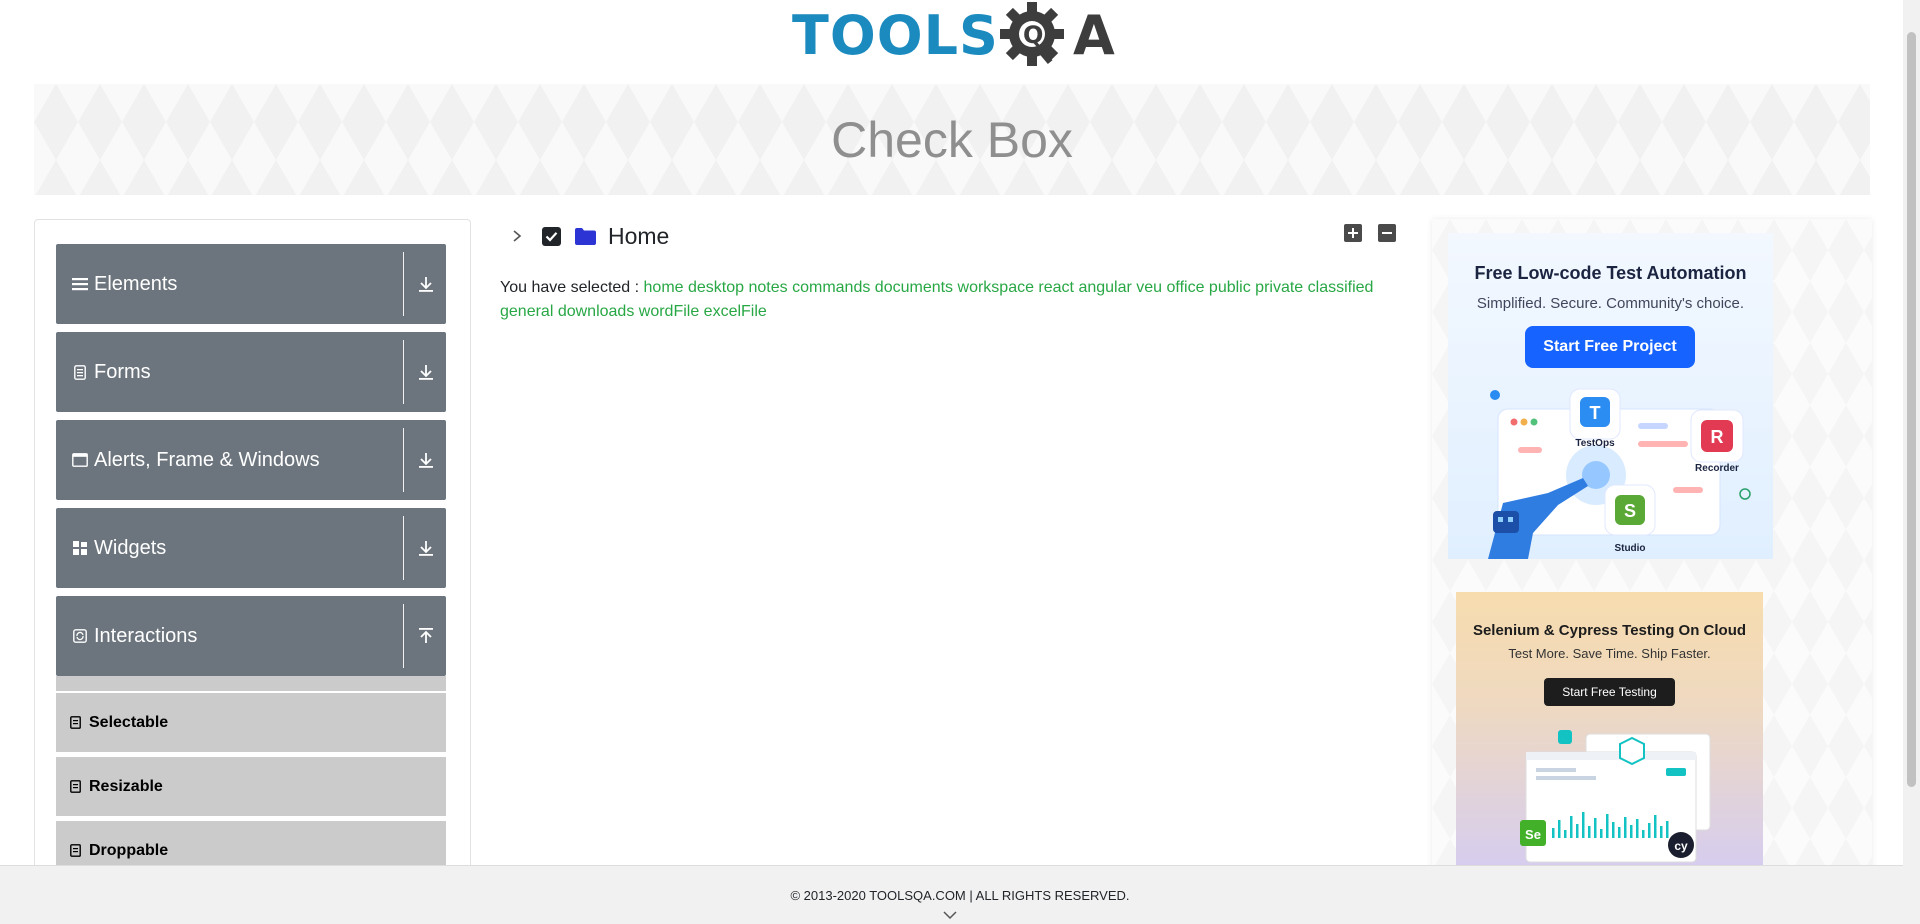 The width and height of the screenshot is (1920, 924). I want to click on logo-tools-text: TOOLS, so click(895, 35).